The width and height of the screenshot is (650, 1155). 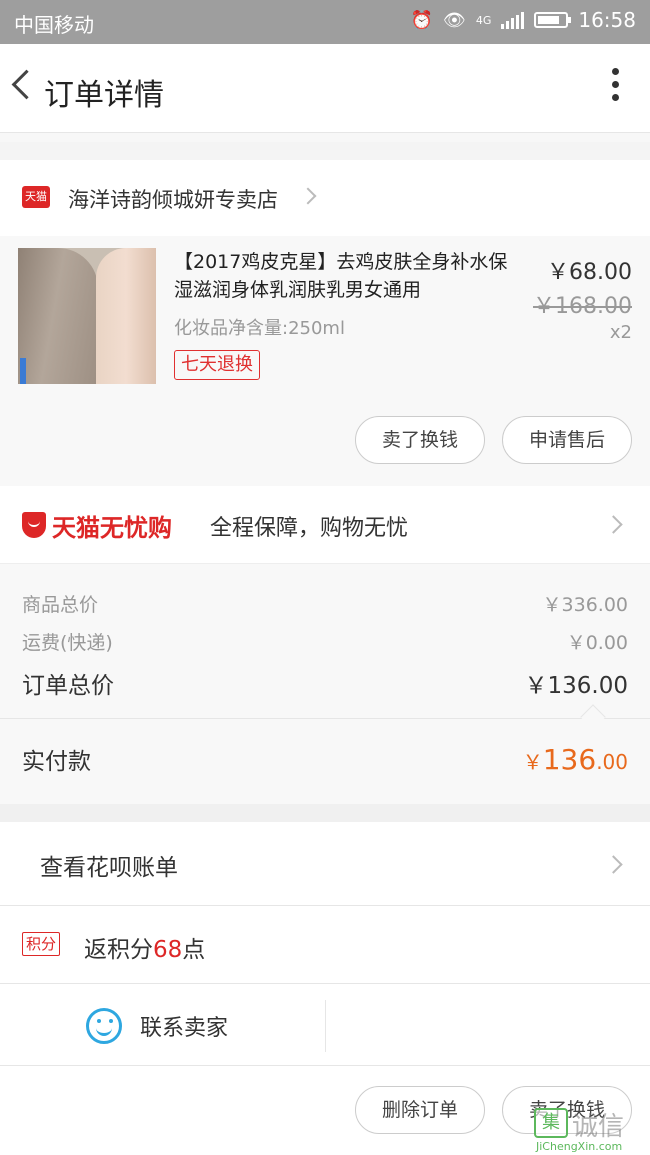 I want to click on carrier-name: 中国移动, so click(x=54, y=25).